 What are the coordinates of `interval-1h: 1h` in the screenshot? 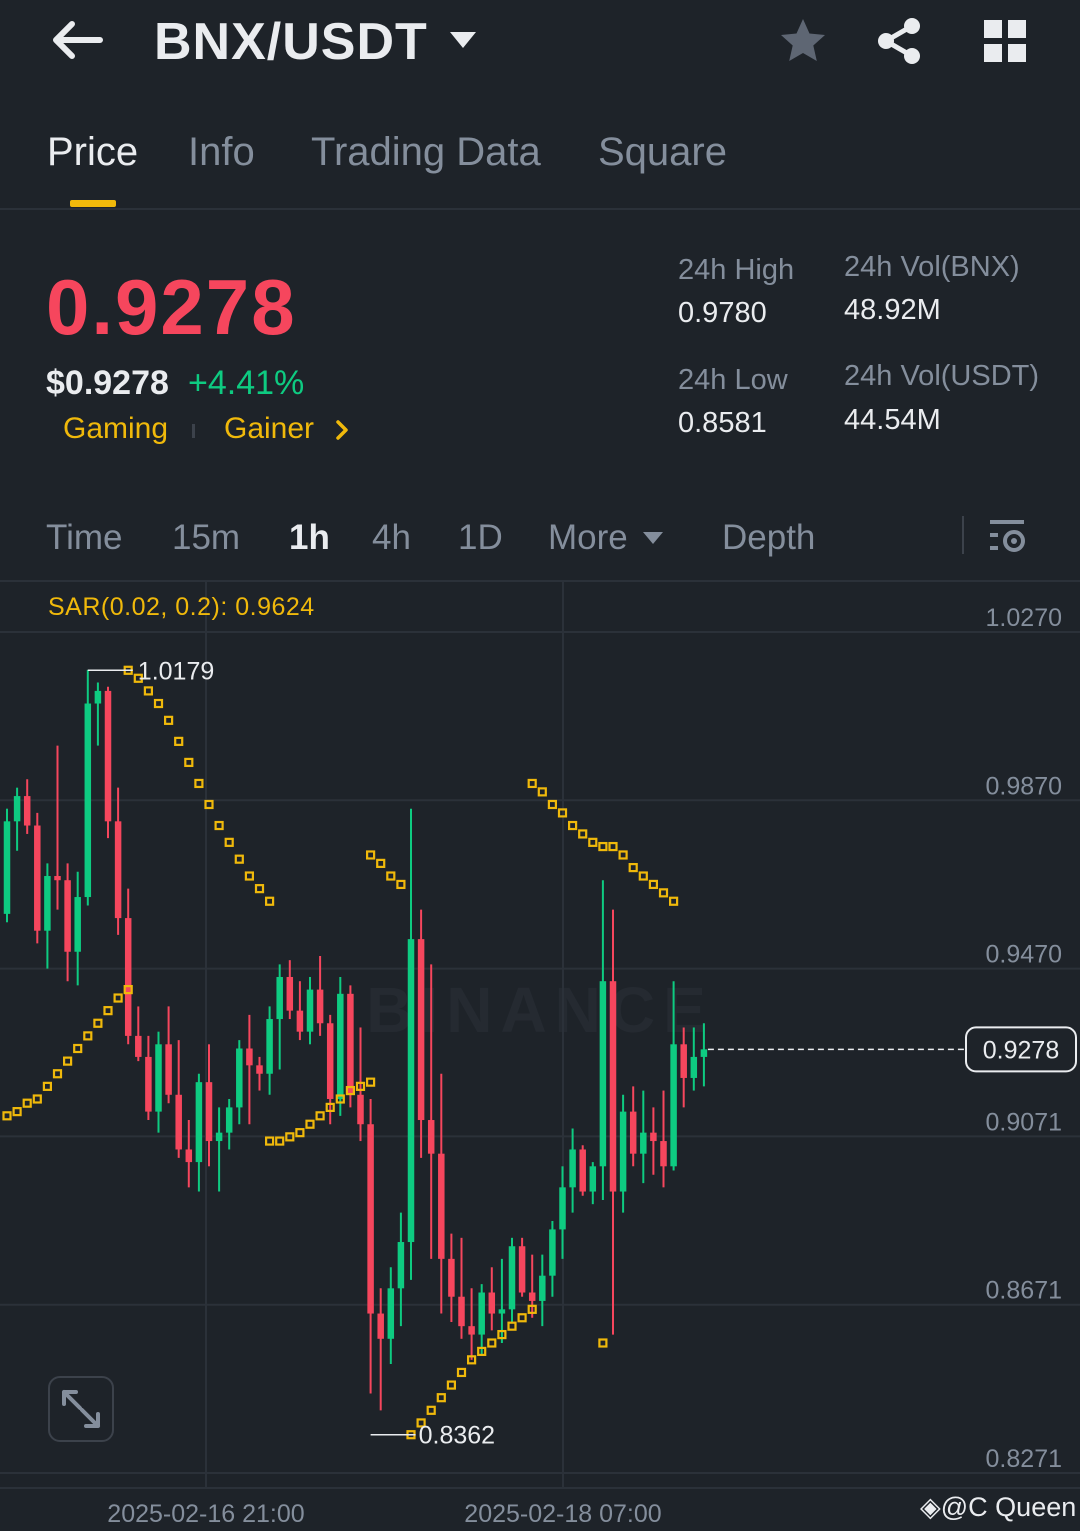 It's located at (309, 538).